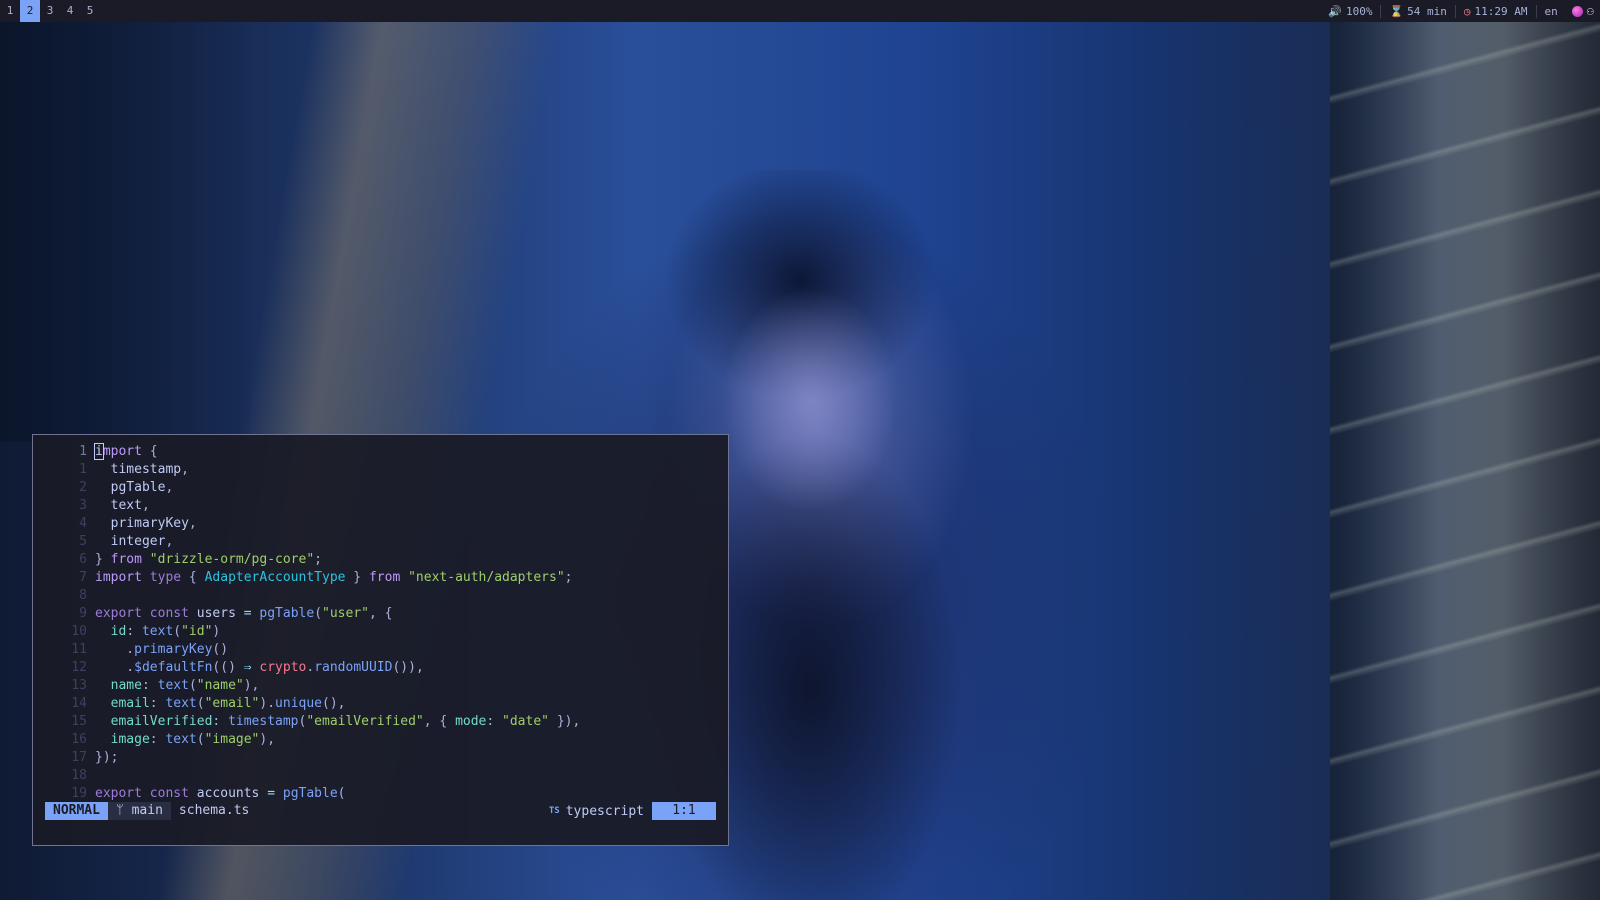 This screenshot has height=900, width=1600. What do you see at coordinates (122, 506) in the screenshot?
I see `line-text: text,` at bounding box center [122, 506].